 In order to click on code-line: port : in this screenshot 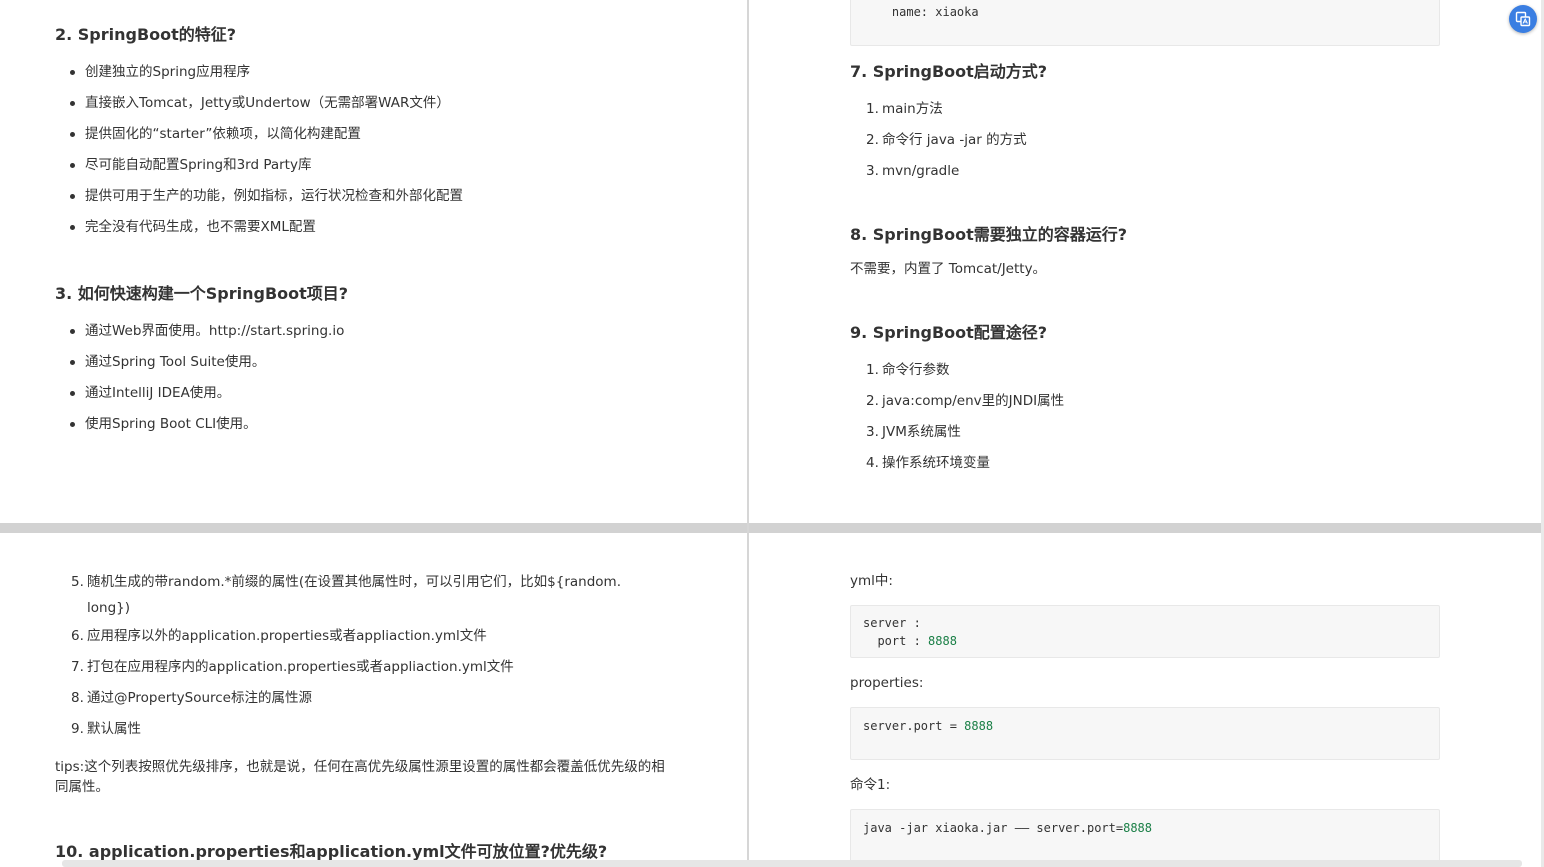, I will do `click(896, 641)`.